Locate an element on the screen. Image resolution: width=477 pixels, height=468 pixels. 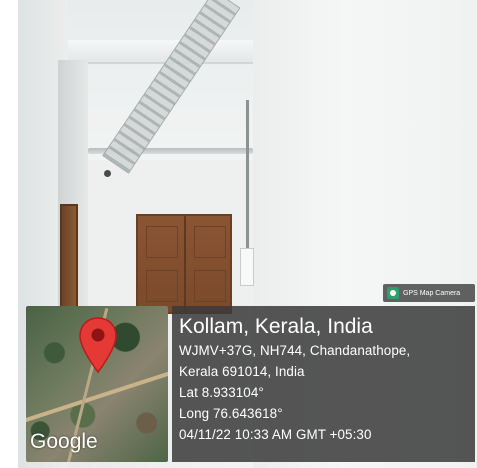
timestamp: 04/11/22 10:33 AM GMT +05:30 is located at coordinates (275, 434).